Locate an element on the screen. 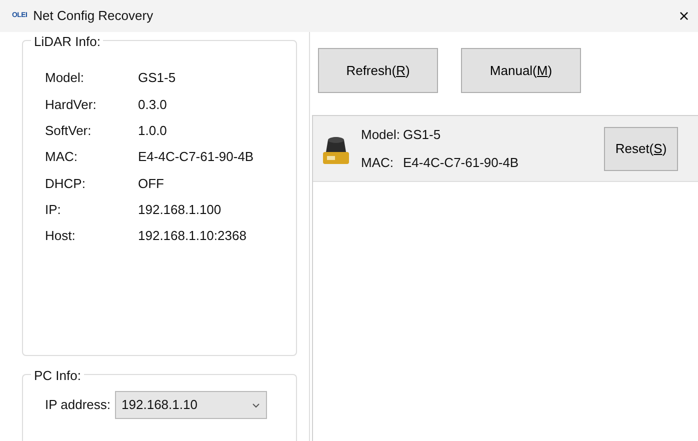  action-button: Refresh(R) is located at coordinates (378, 70).